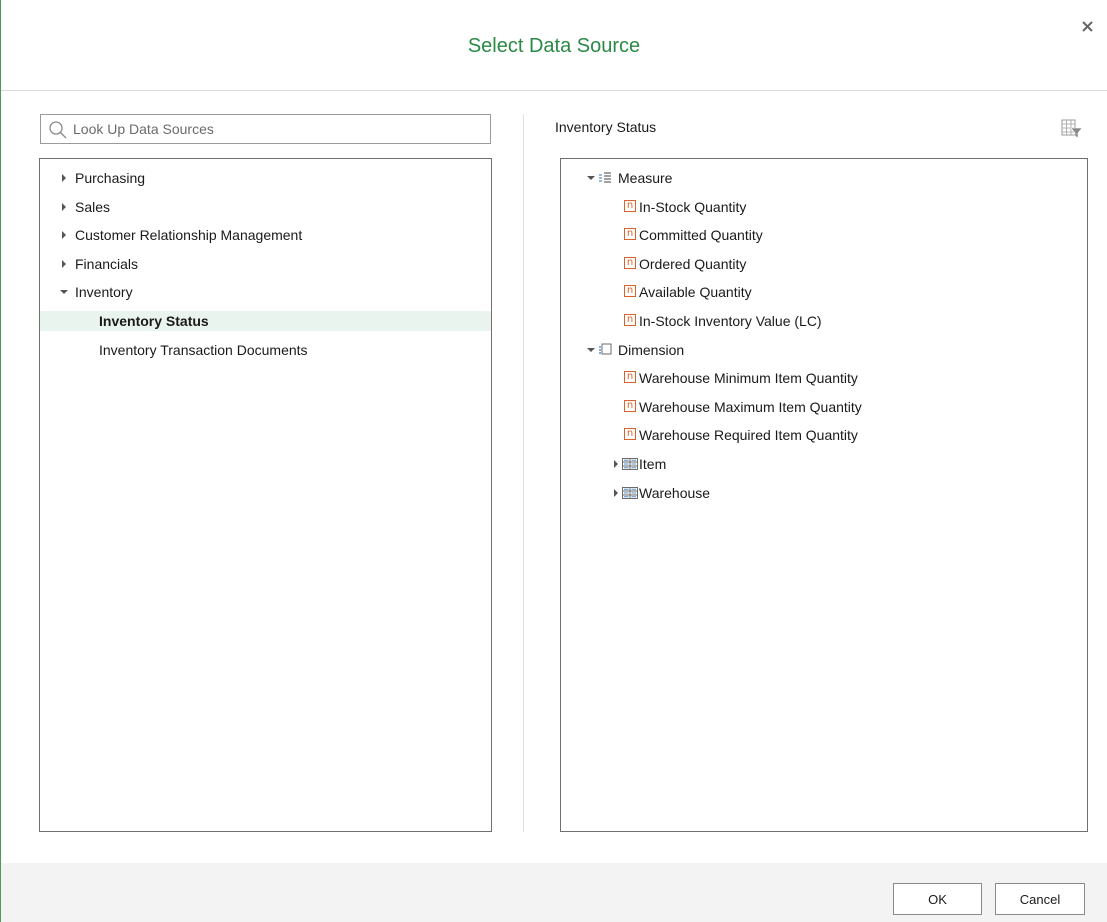 This screenshot has height=922, width=1107. What do you see at coordinates (203, 350) in the screenshot?
I see `tree-item-label: Inventory Transaction Documents` at bounding box center [203, 350].